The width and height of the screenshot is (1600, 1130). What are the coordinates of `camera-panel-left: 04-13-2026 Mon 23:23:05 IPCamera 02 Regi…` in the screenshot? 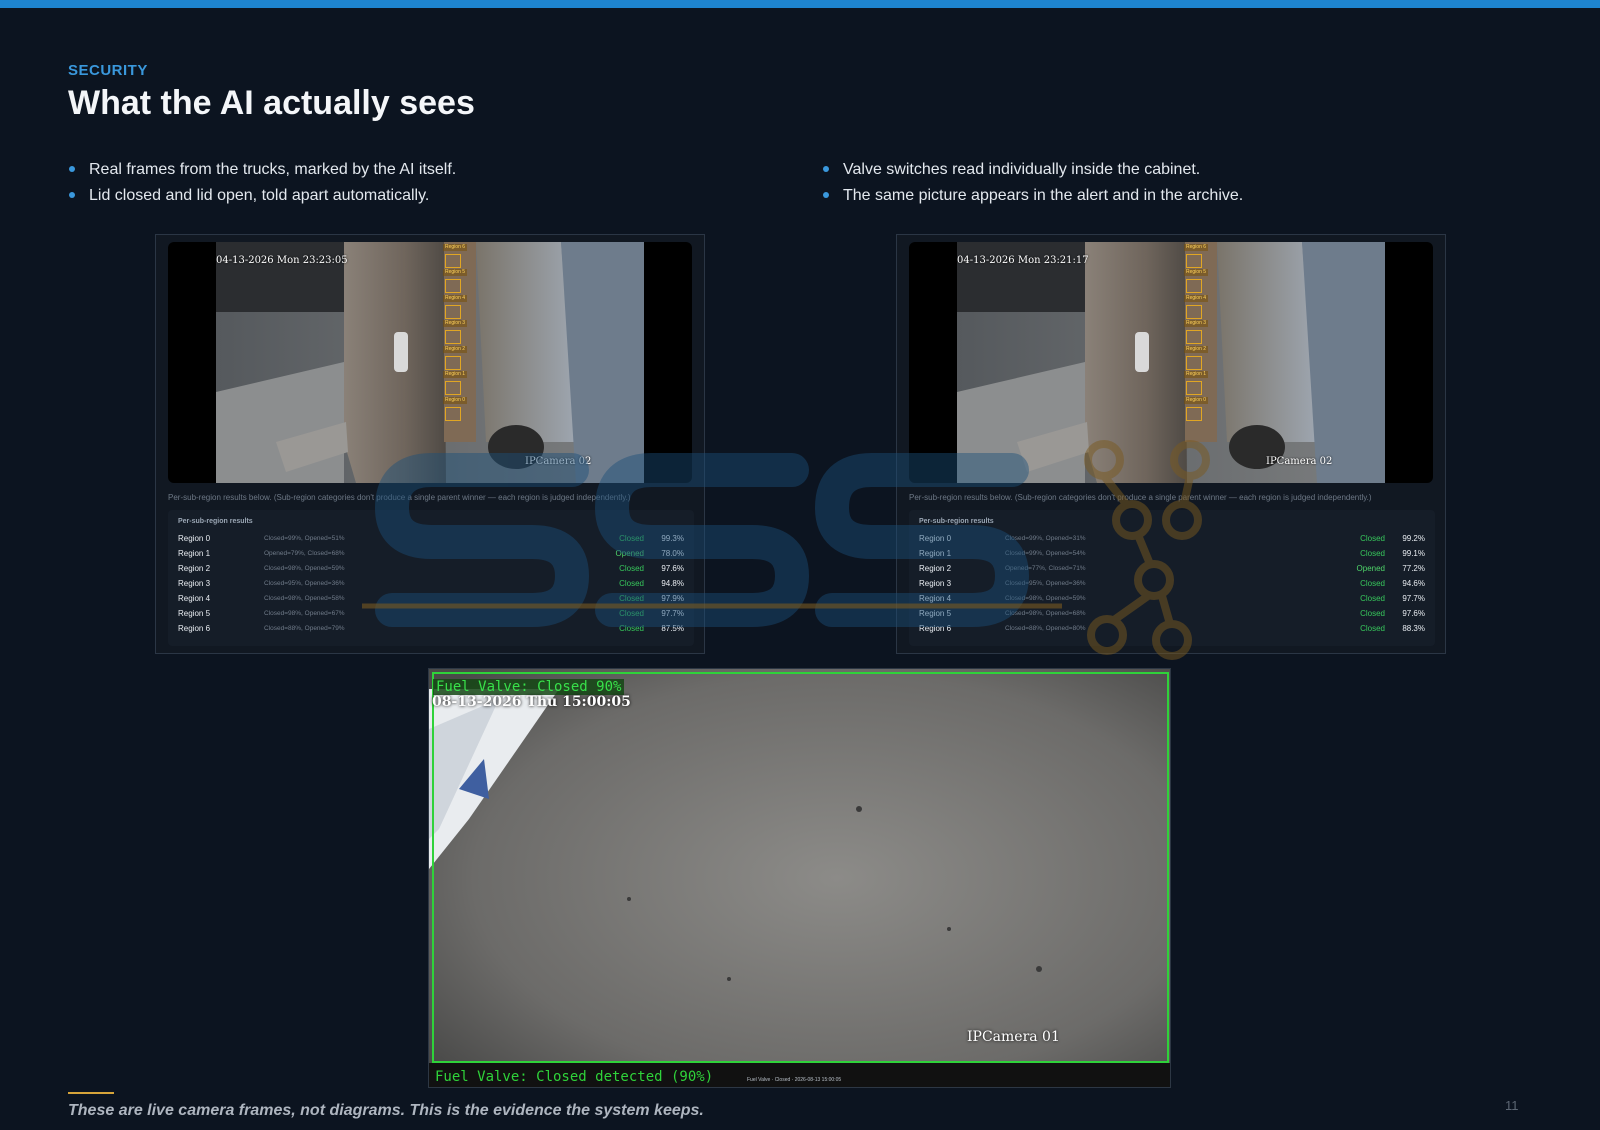 It's located at (430, 444).